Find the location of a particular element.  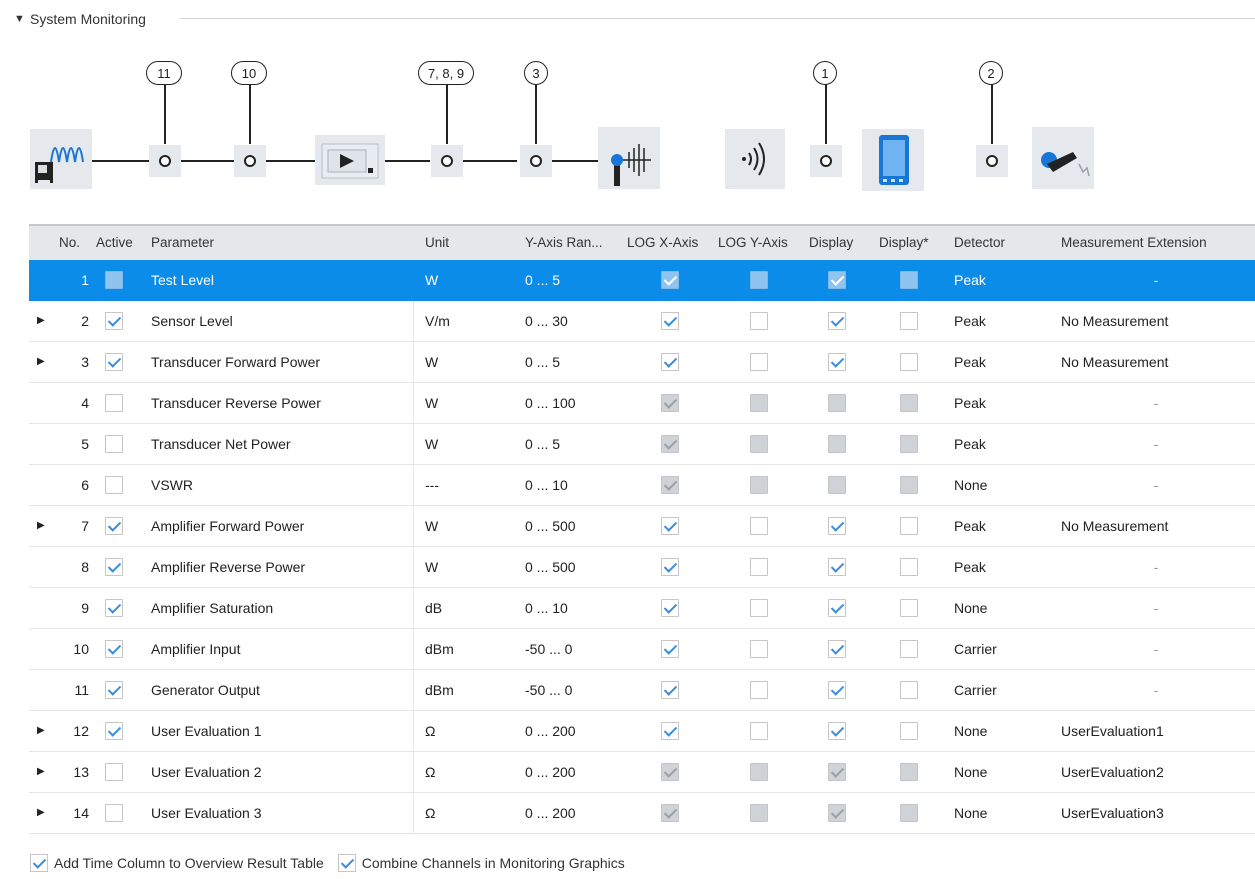

table-row: 9 Amplifier Saturation dB 0 ... 10 None - is located at coordinates (642, 608).